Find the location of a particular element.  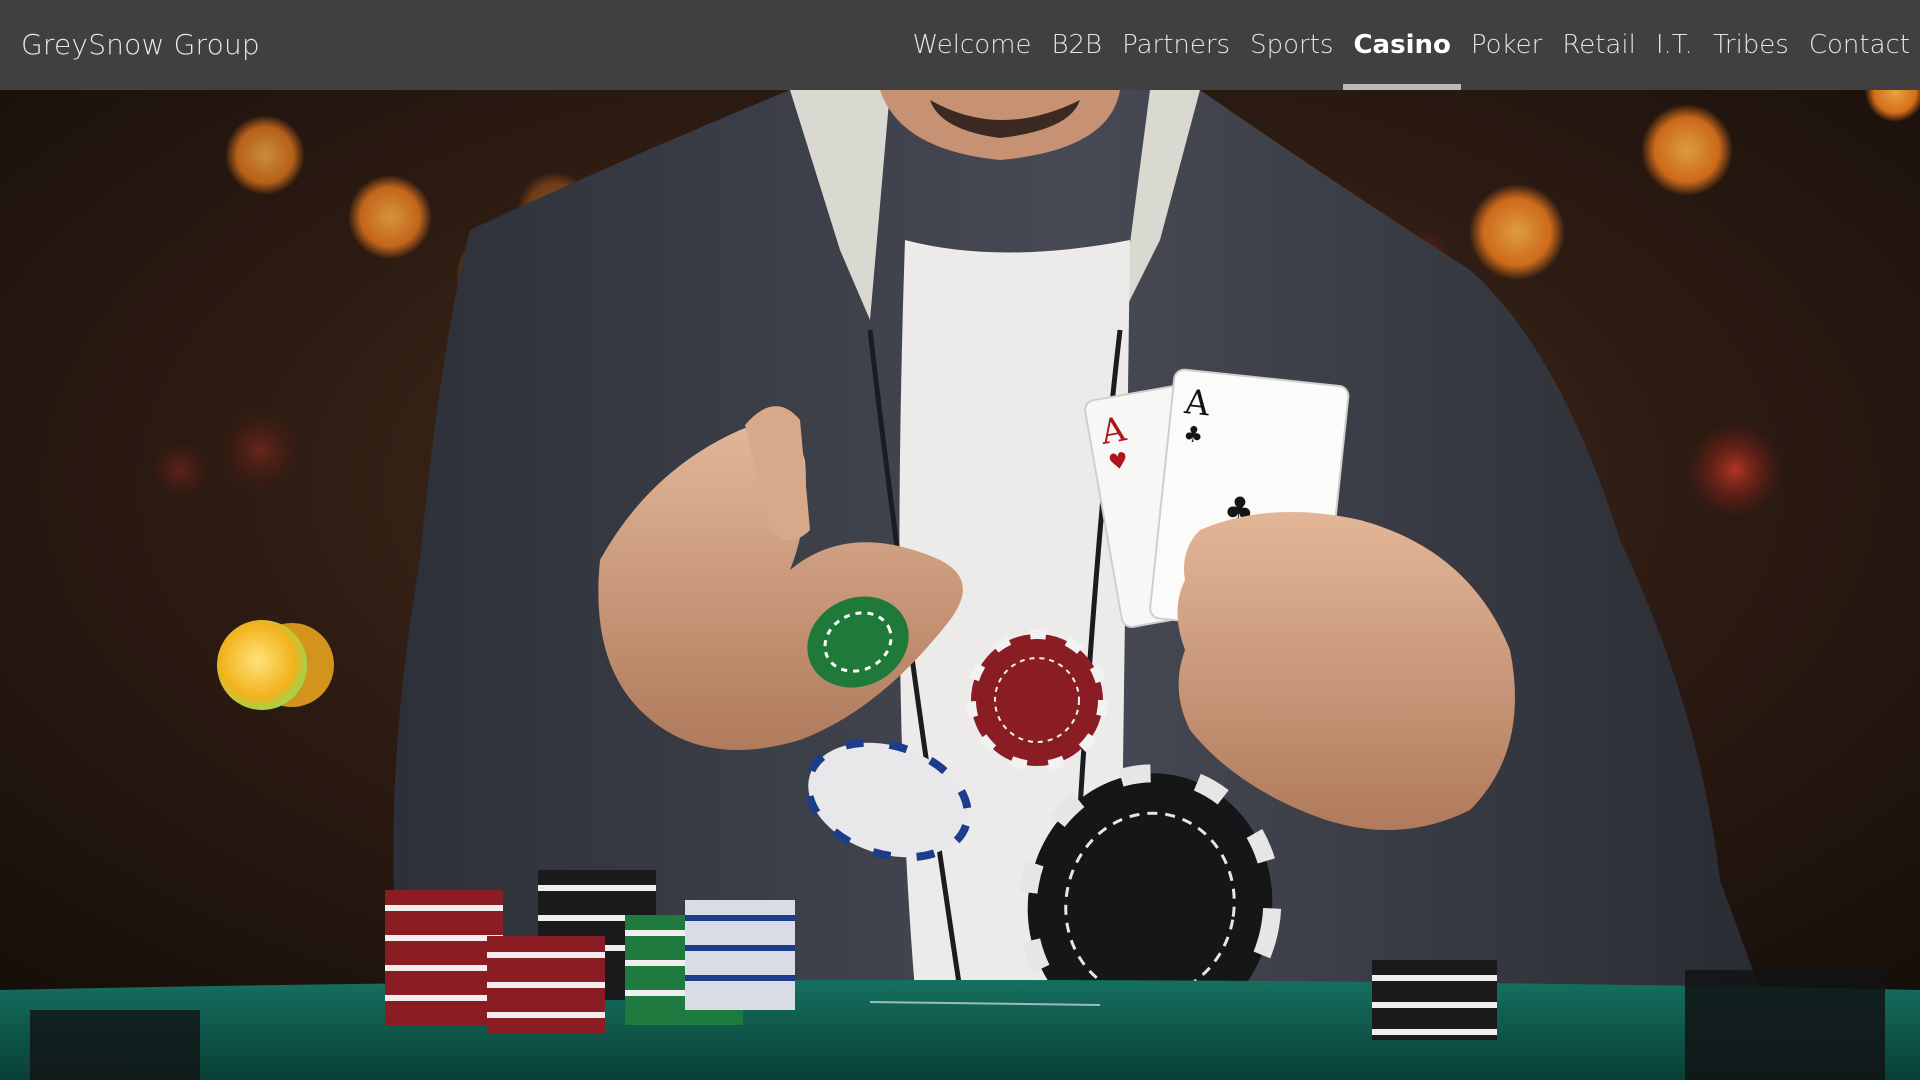

nav-item-it: I.T. is located at coordinates (1674, 45).